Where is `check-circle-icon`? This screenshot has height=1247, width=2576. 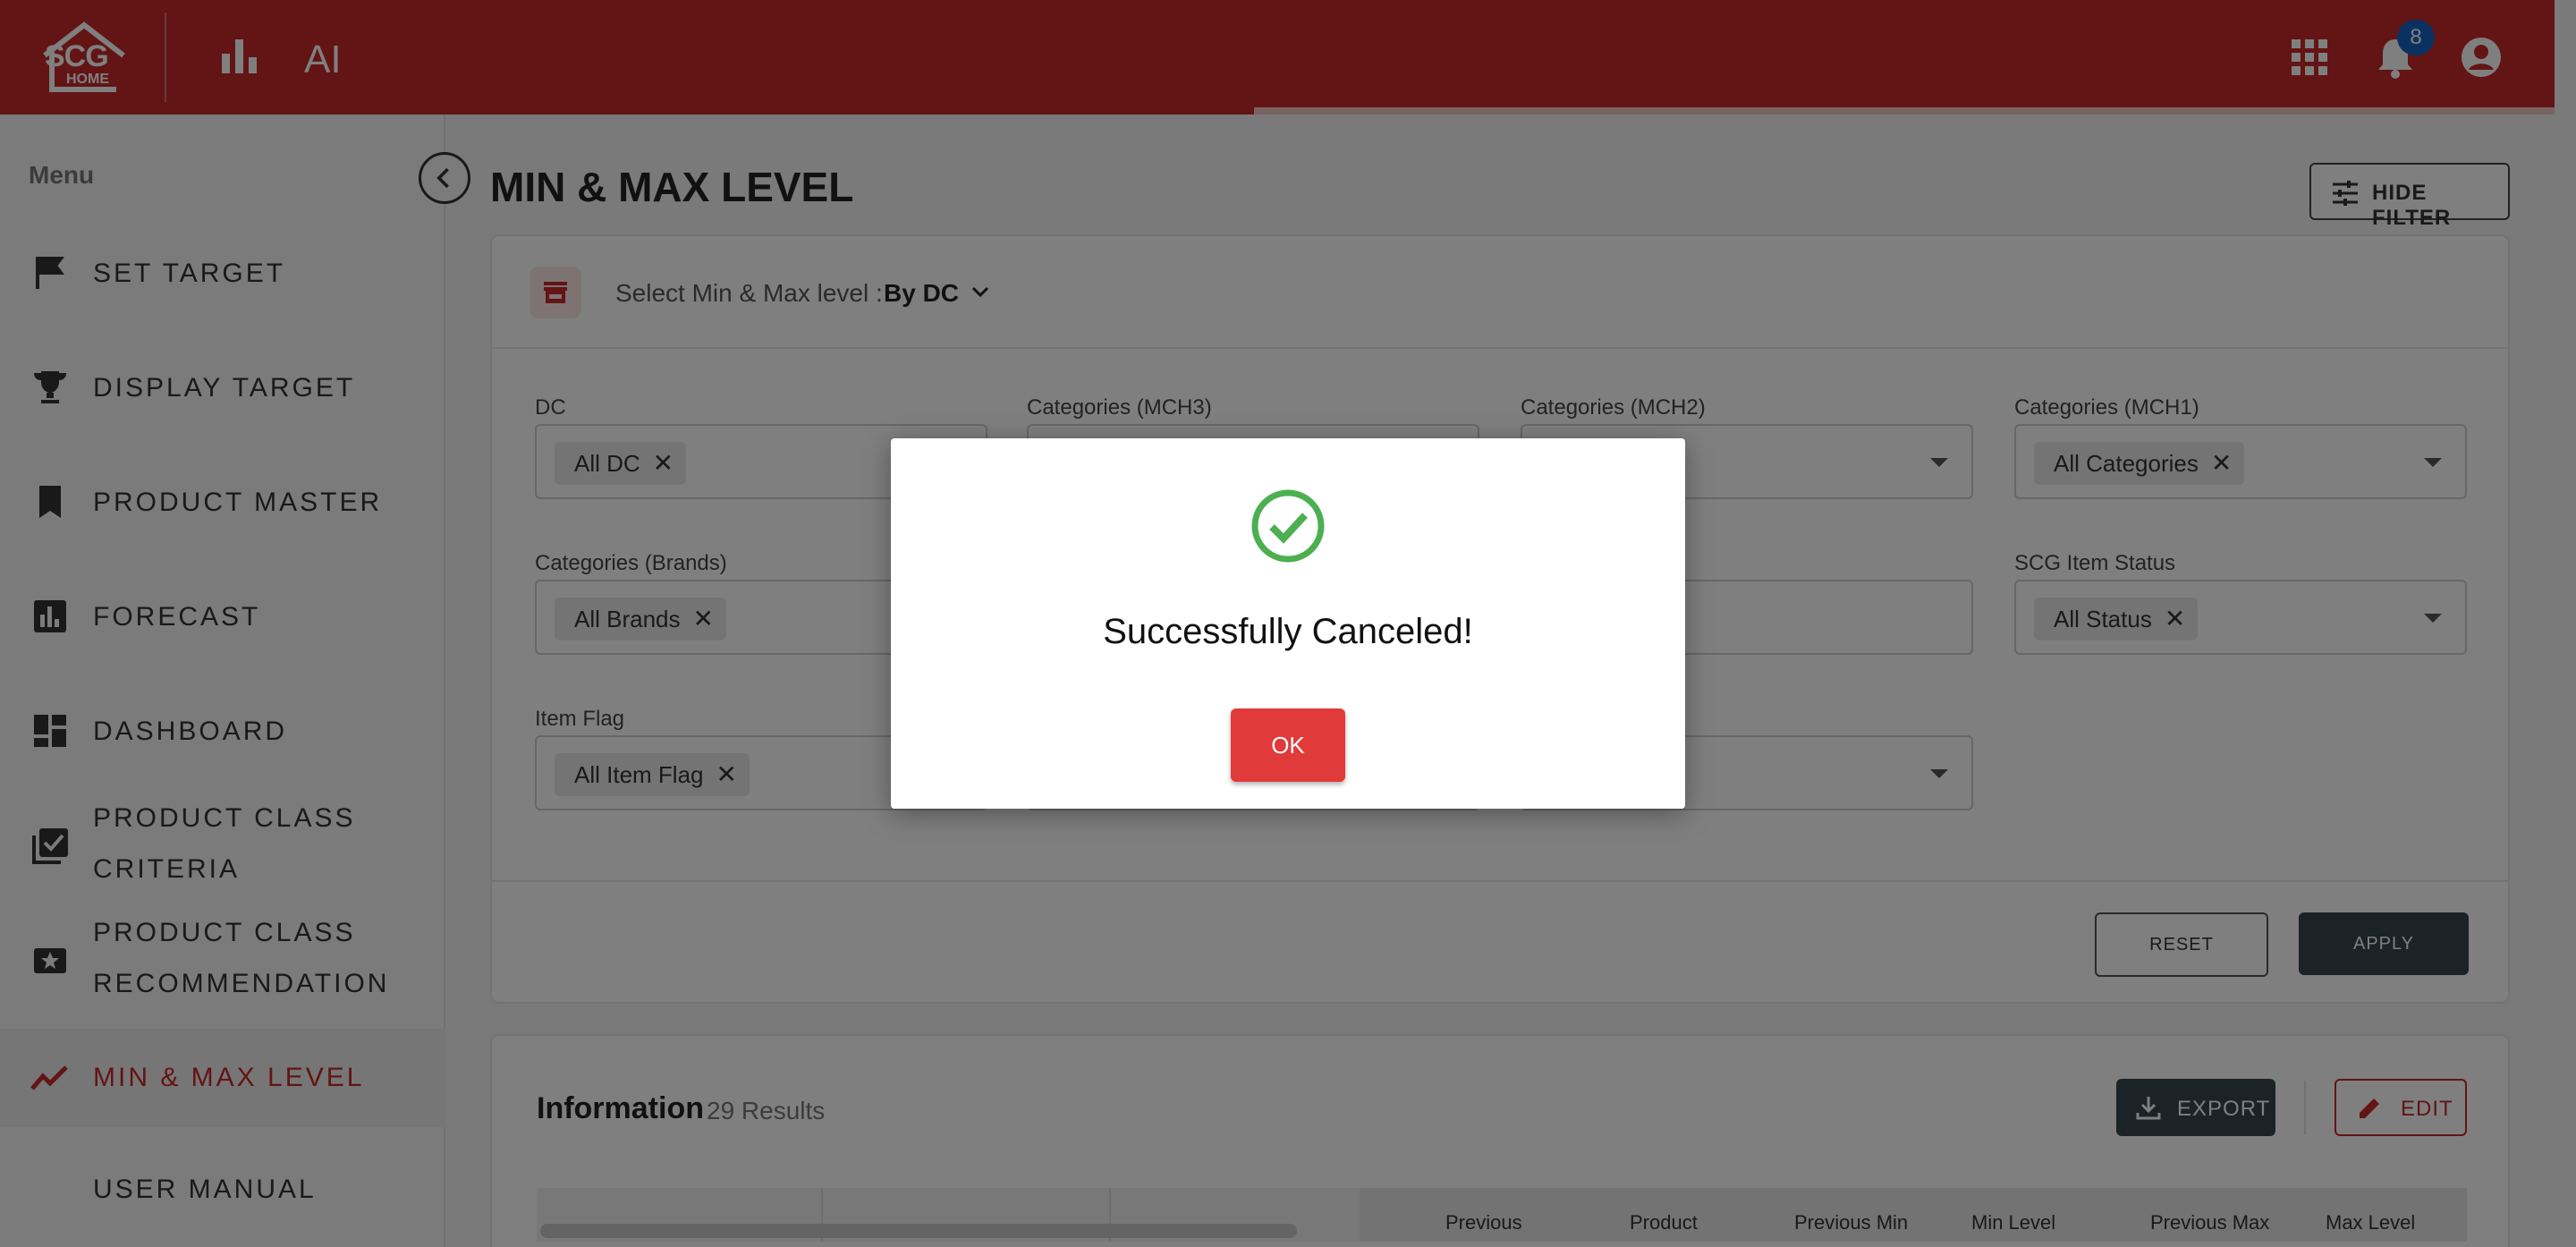
check-circle-icon is located at coordinates (1288, 526).